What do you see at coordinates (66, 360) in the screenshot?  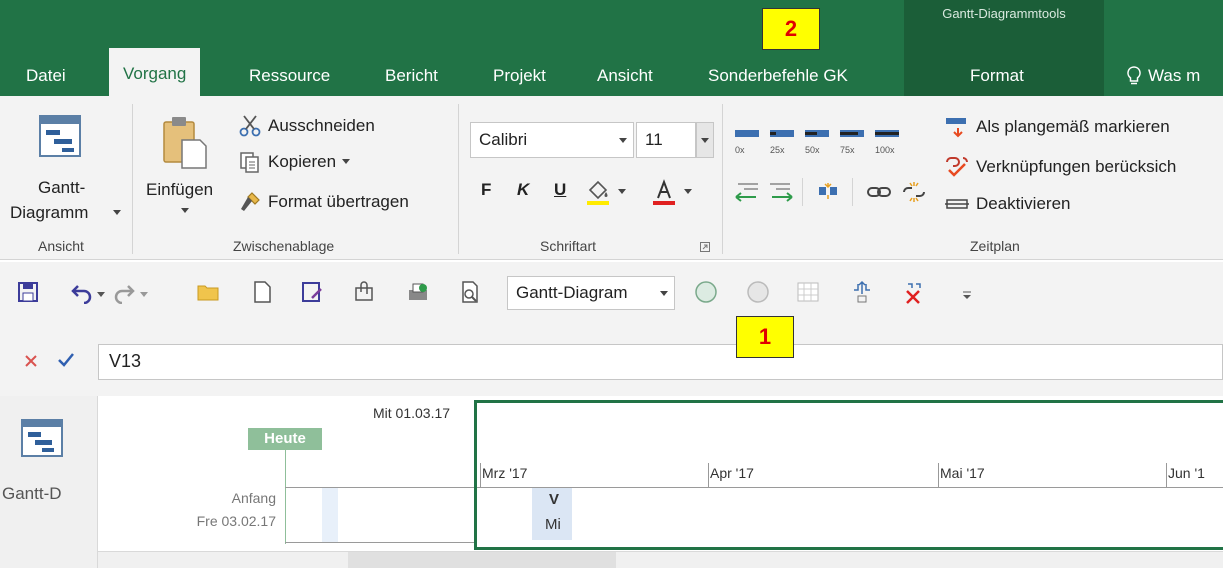 I see `confirm-check-icon` at bounding box center [66, 360].